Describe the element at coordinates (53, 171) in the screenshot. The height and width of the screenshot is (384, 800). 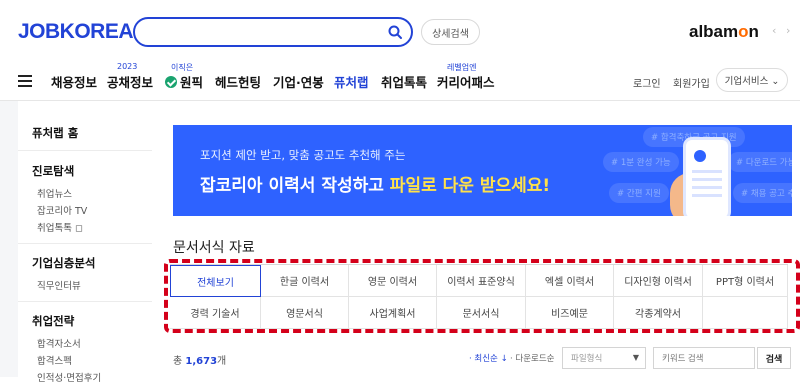
I see `sidebar-section-career: 진로탐색` at that location.